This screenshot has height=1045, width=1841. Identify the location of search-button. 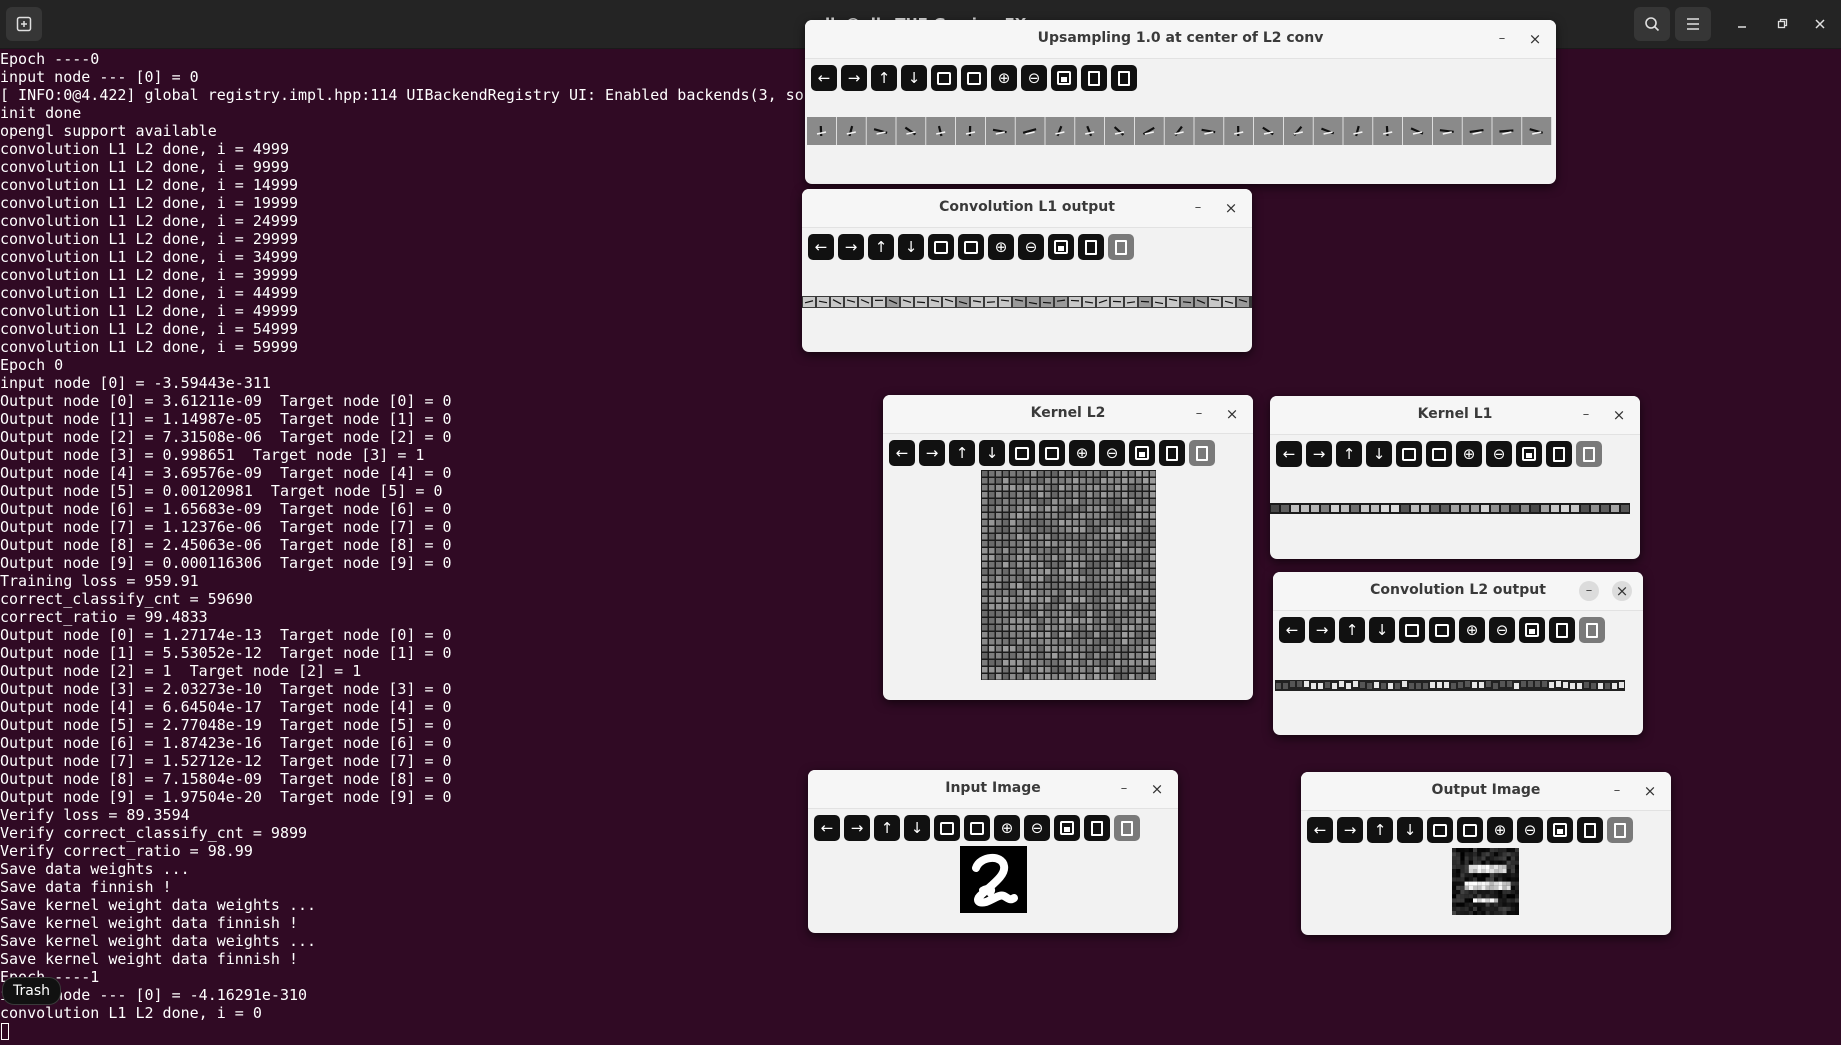
(1652, 24).